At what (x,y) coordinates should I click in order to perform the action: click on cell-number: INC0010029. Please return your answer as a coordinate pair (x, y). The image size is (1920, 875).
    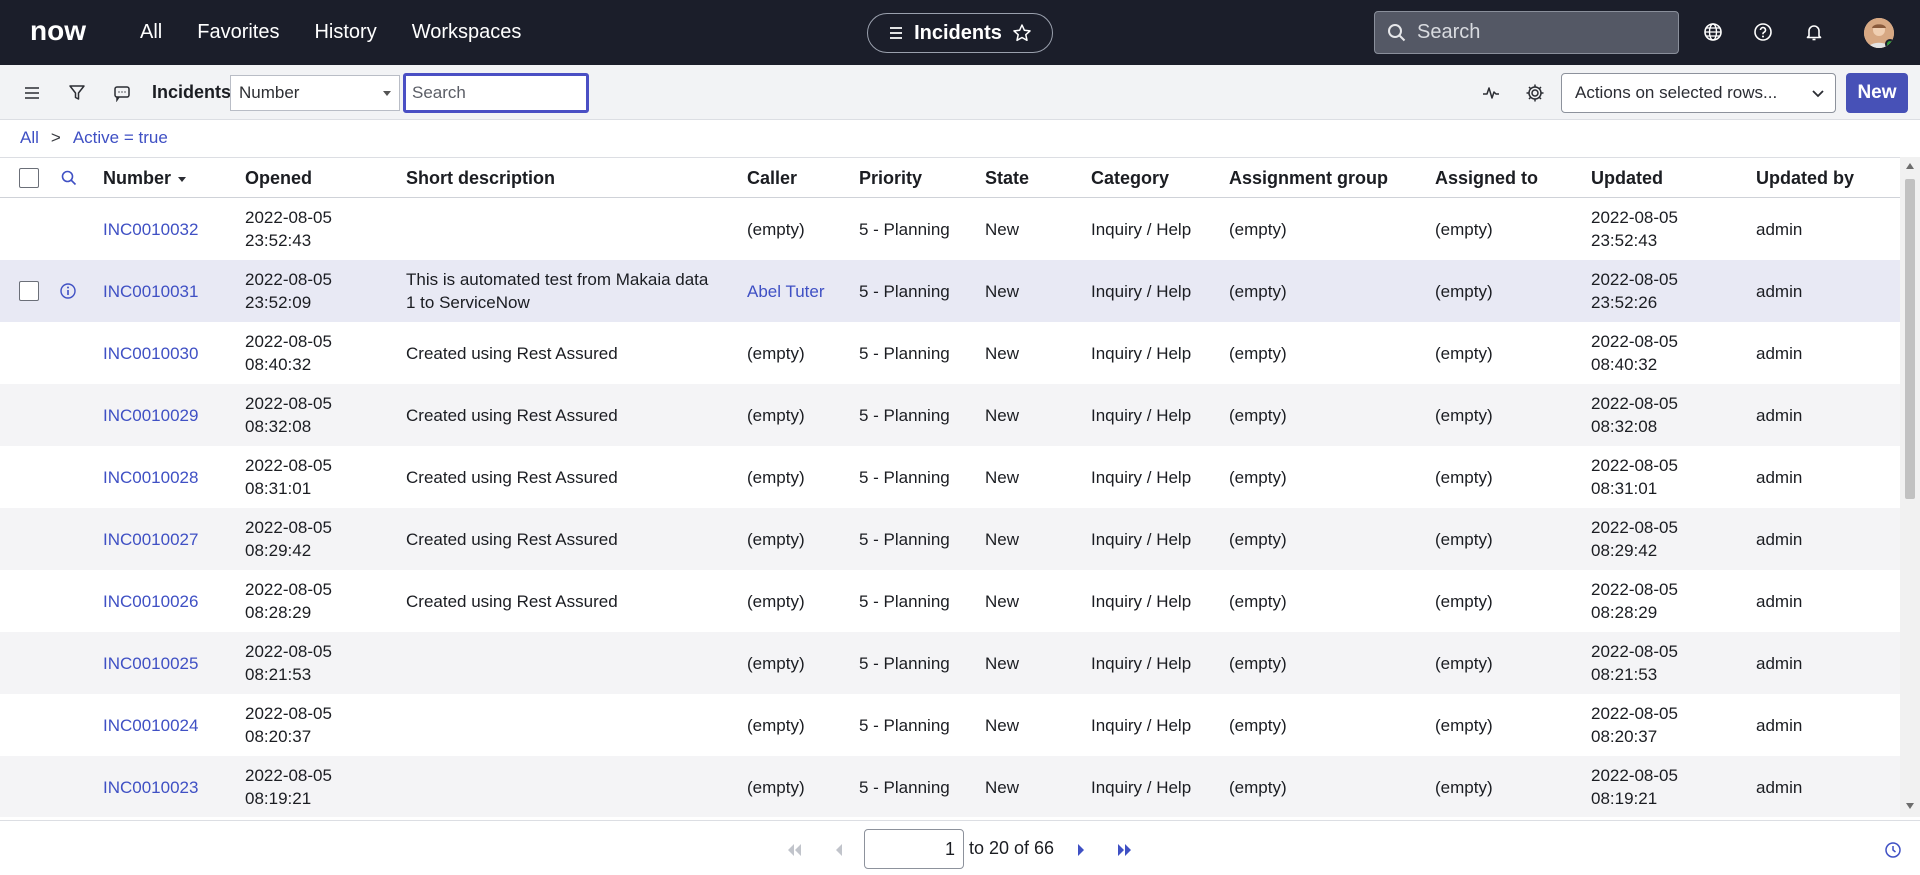
    Looking at the image, I should click on (150, 415).